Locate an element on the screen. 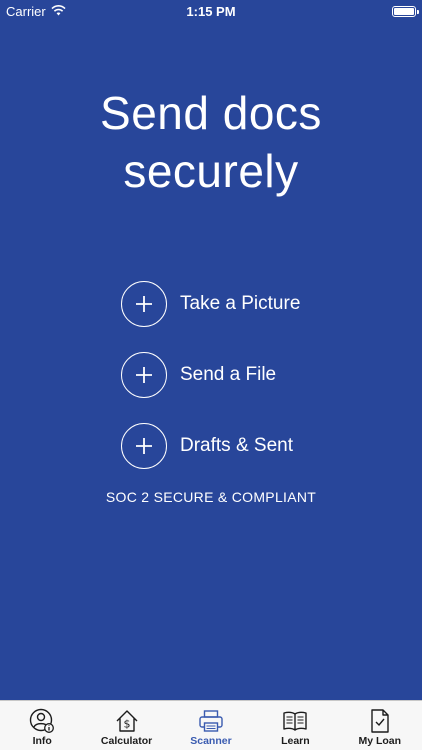 The height and width of the screenshot is (750, 422). page-title-line-1: Send docs is located at coordinates (211, 113).